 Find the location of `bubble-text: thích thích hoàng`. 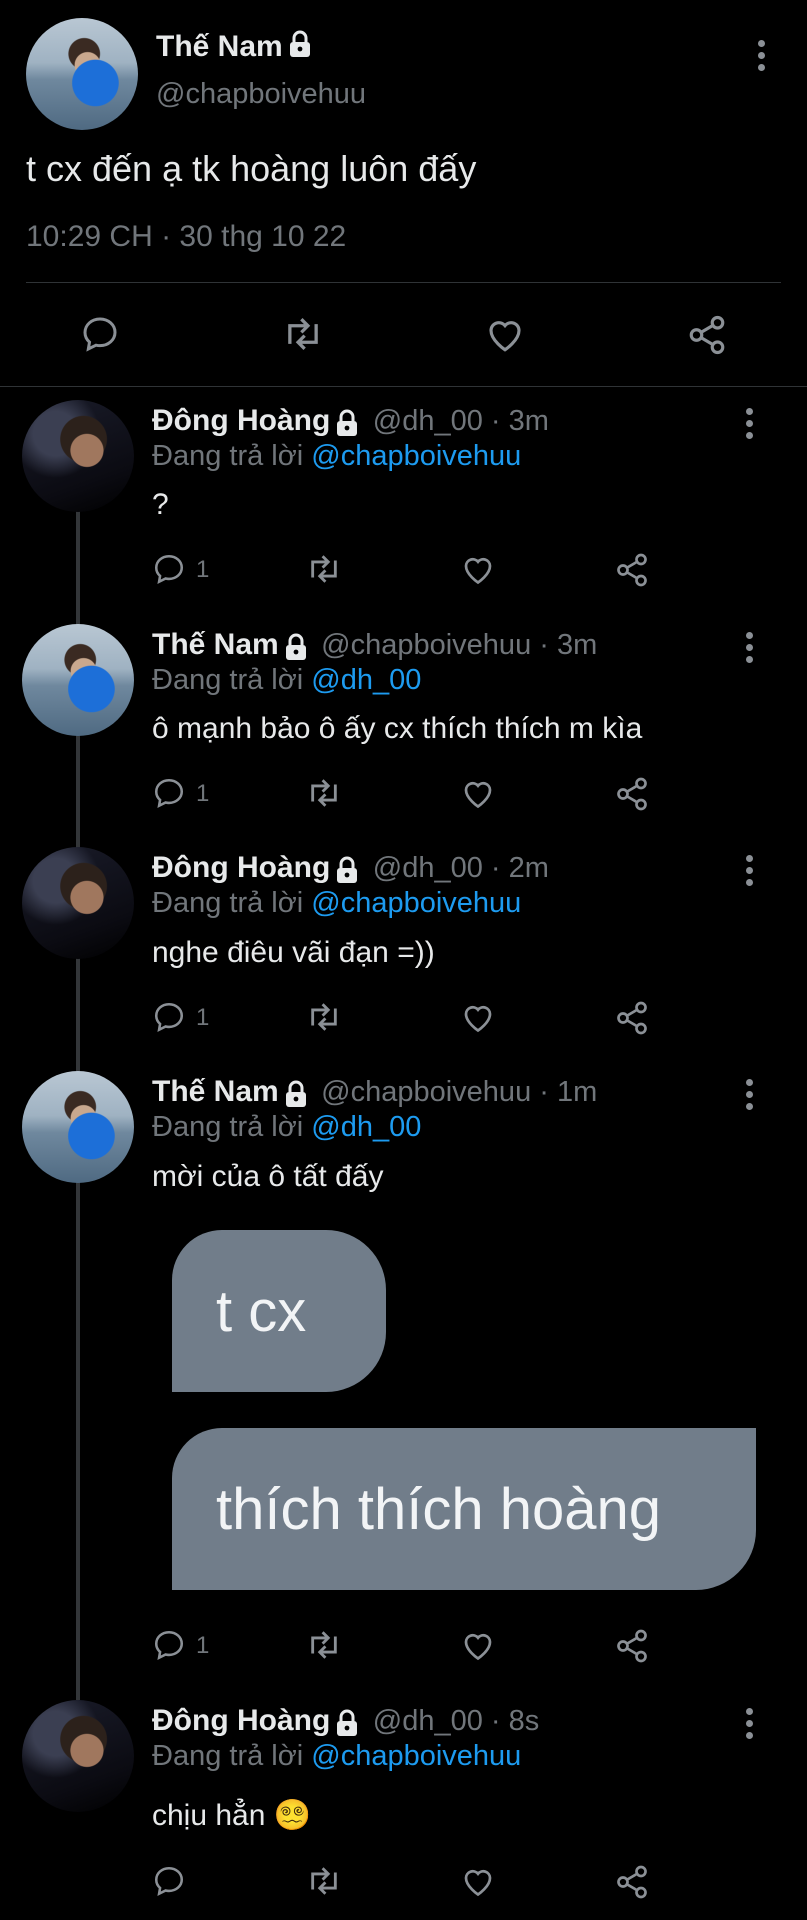

bubble-text: thích thích hoàng is located at coordinates (438, 1509).